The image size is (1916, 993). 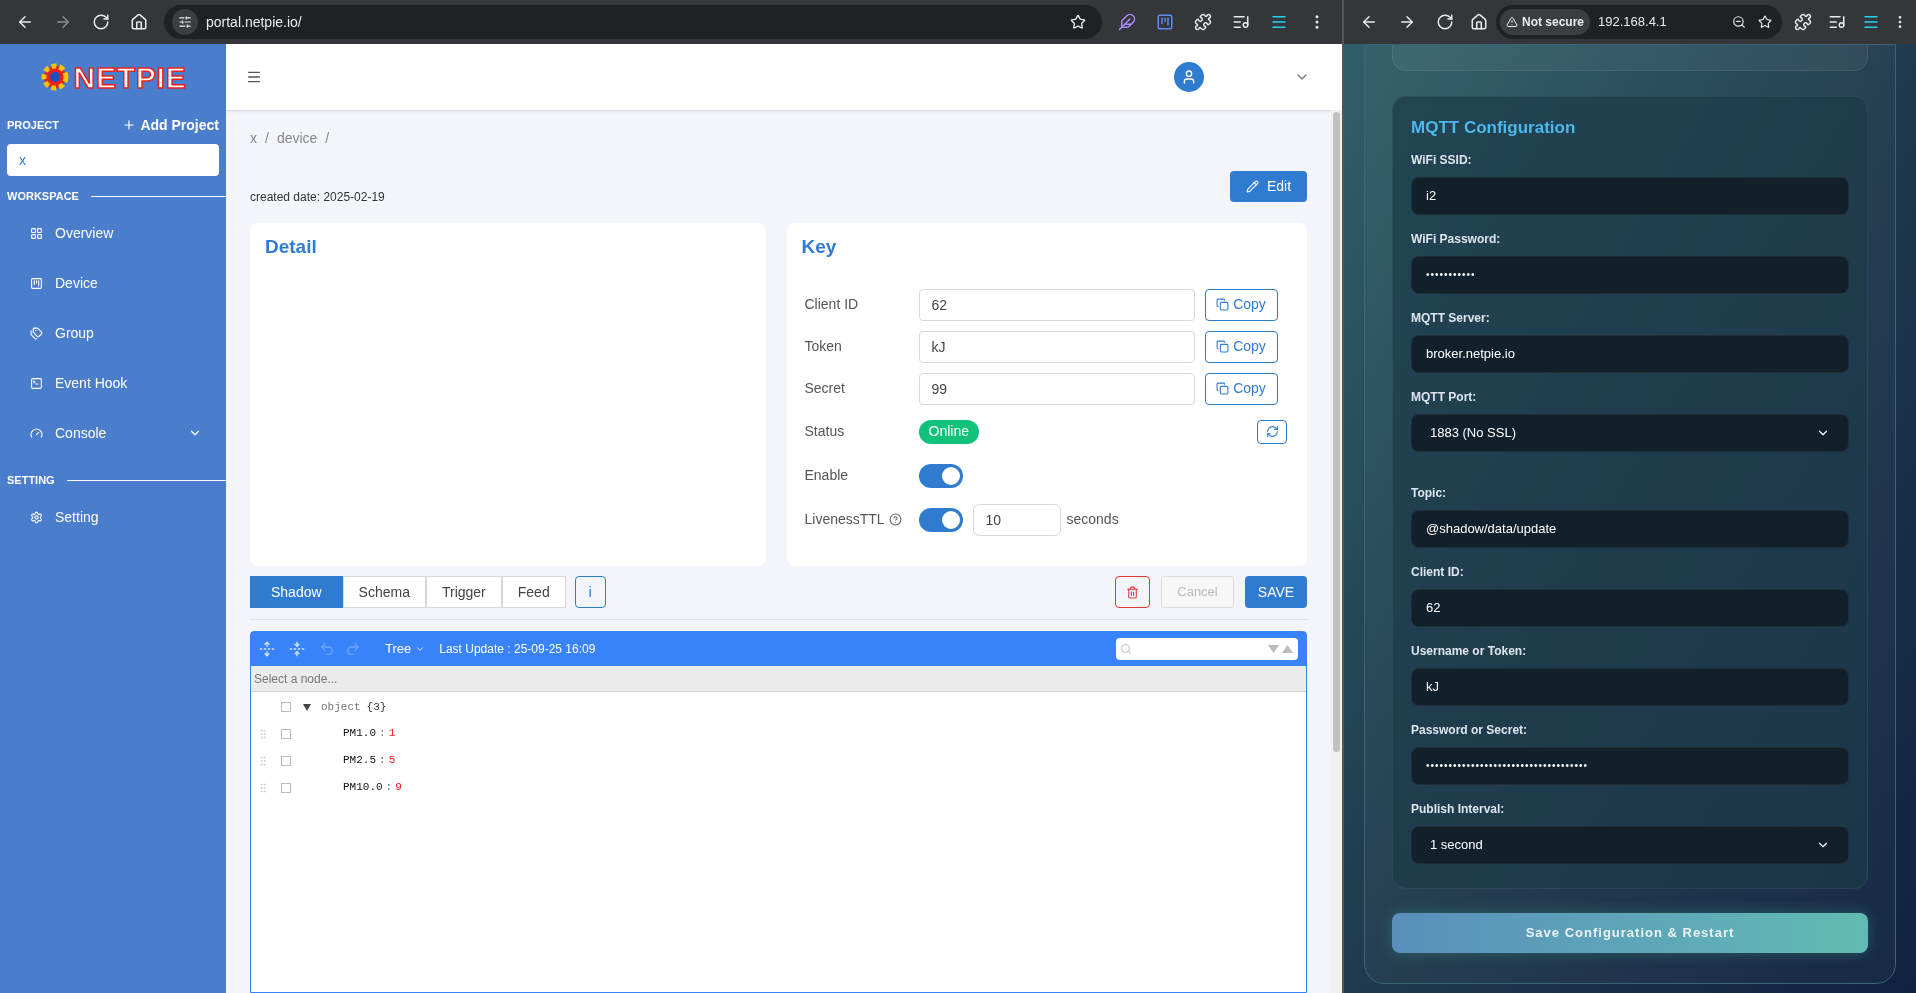 I want to click on row-label: Client ID, so click(x=831, y=304).